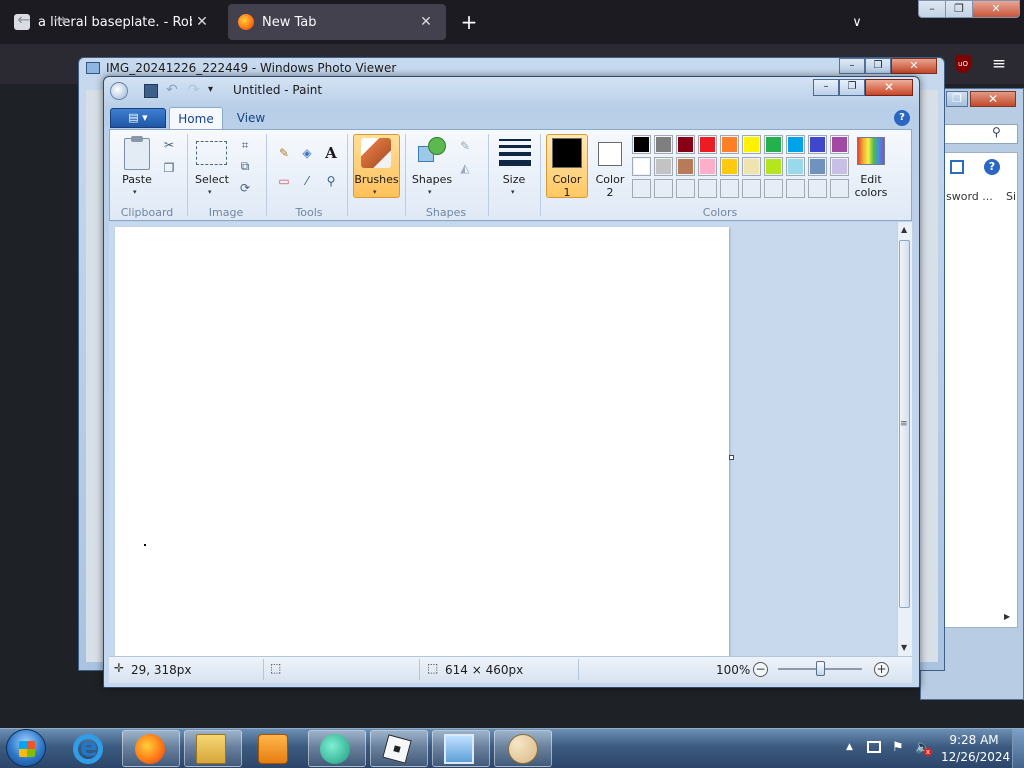 The image size is (1024, 768). What do you see at coordinates (820, 668) in the screenshot?
I see `zoom-slider-thumb` at bounding box center [820, 668].